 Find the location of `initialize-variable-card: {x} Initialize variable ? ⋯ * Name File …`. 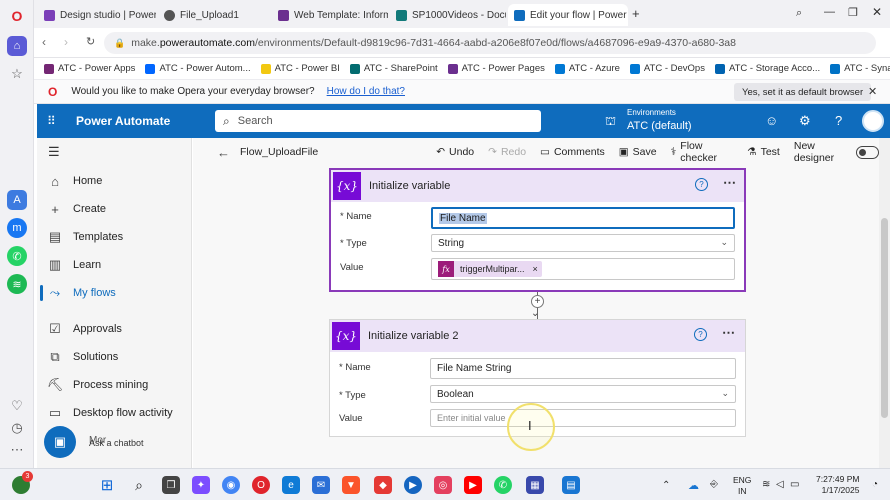

initialize-variable-card: {x} Initialize variable ? ⋯ * Name File … is located at coordinates (537, 230).